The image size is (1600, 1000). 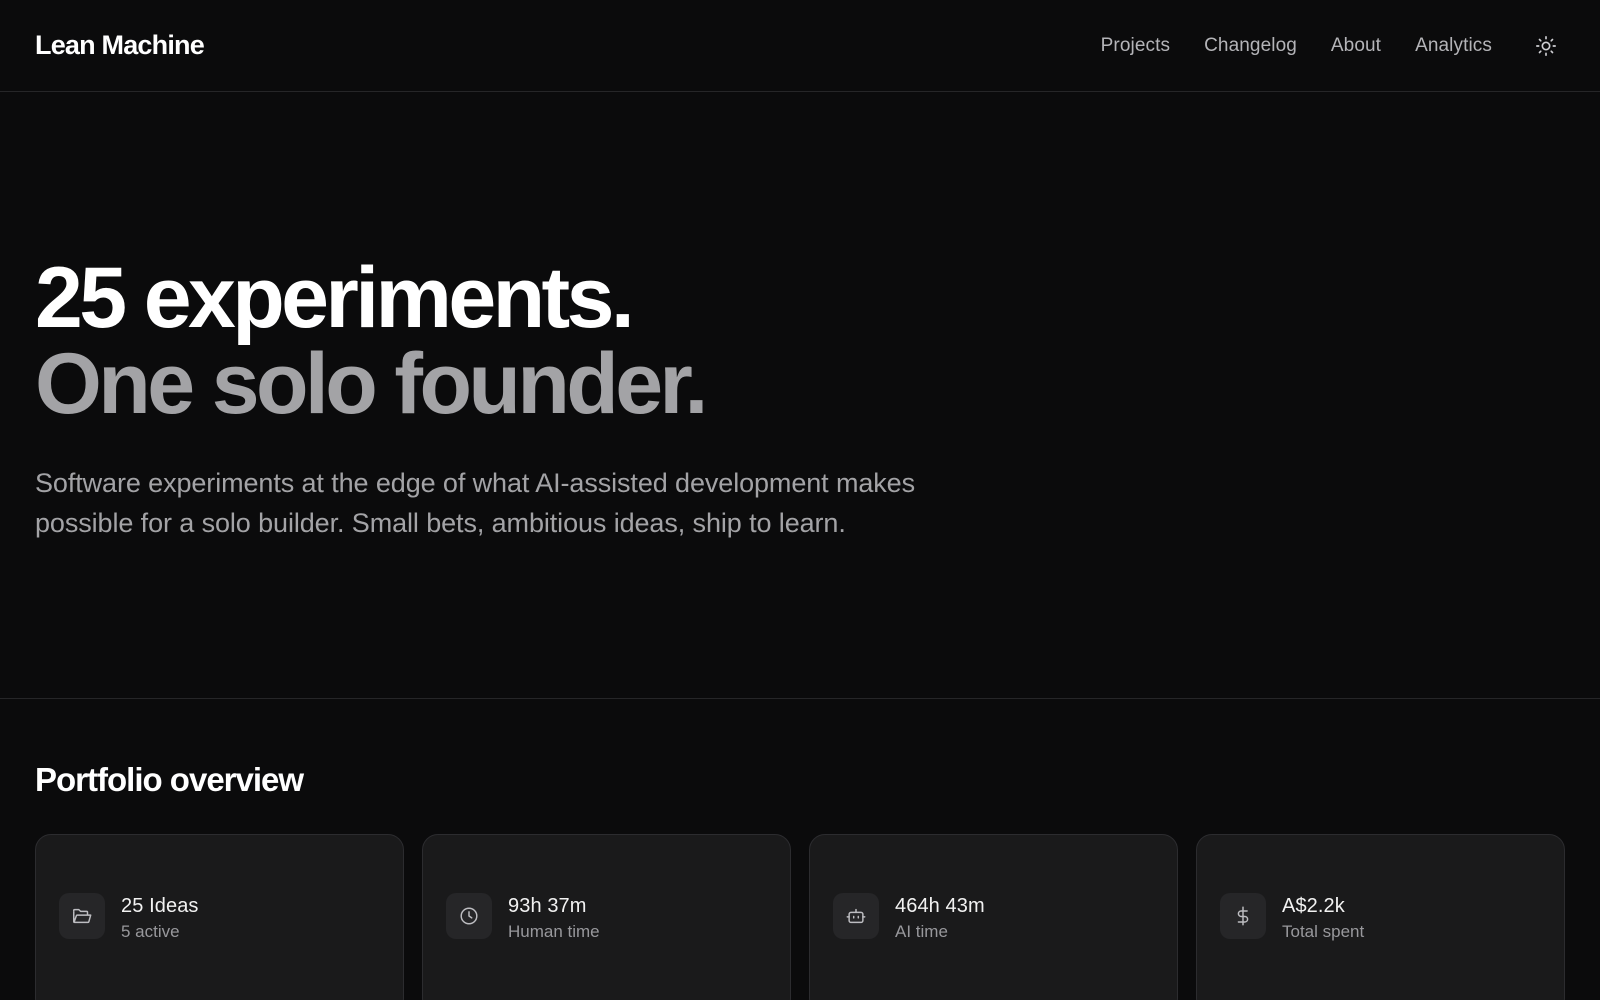 I want to click on nav-changelog: Changelog, so click(x=1250, y=46).